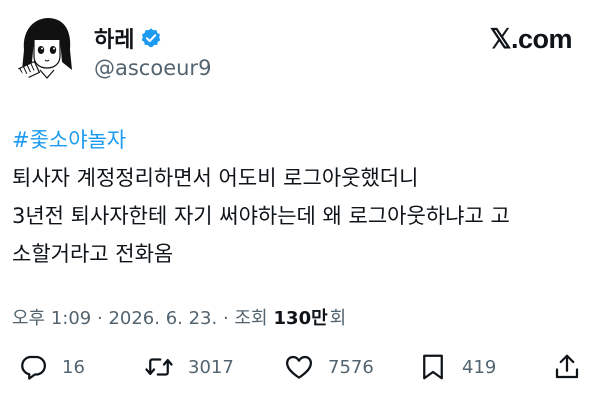  Describe the element at coordinates (162, 318) in the screenshot. I see `tweet-date: 2026. 6. 23.` at that location.